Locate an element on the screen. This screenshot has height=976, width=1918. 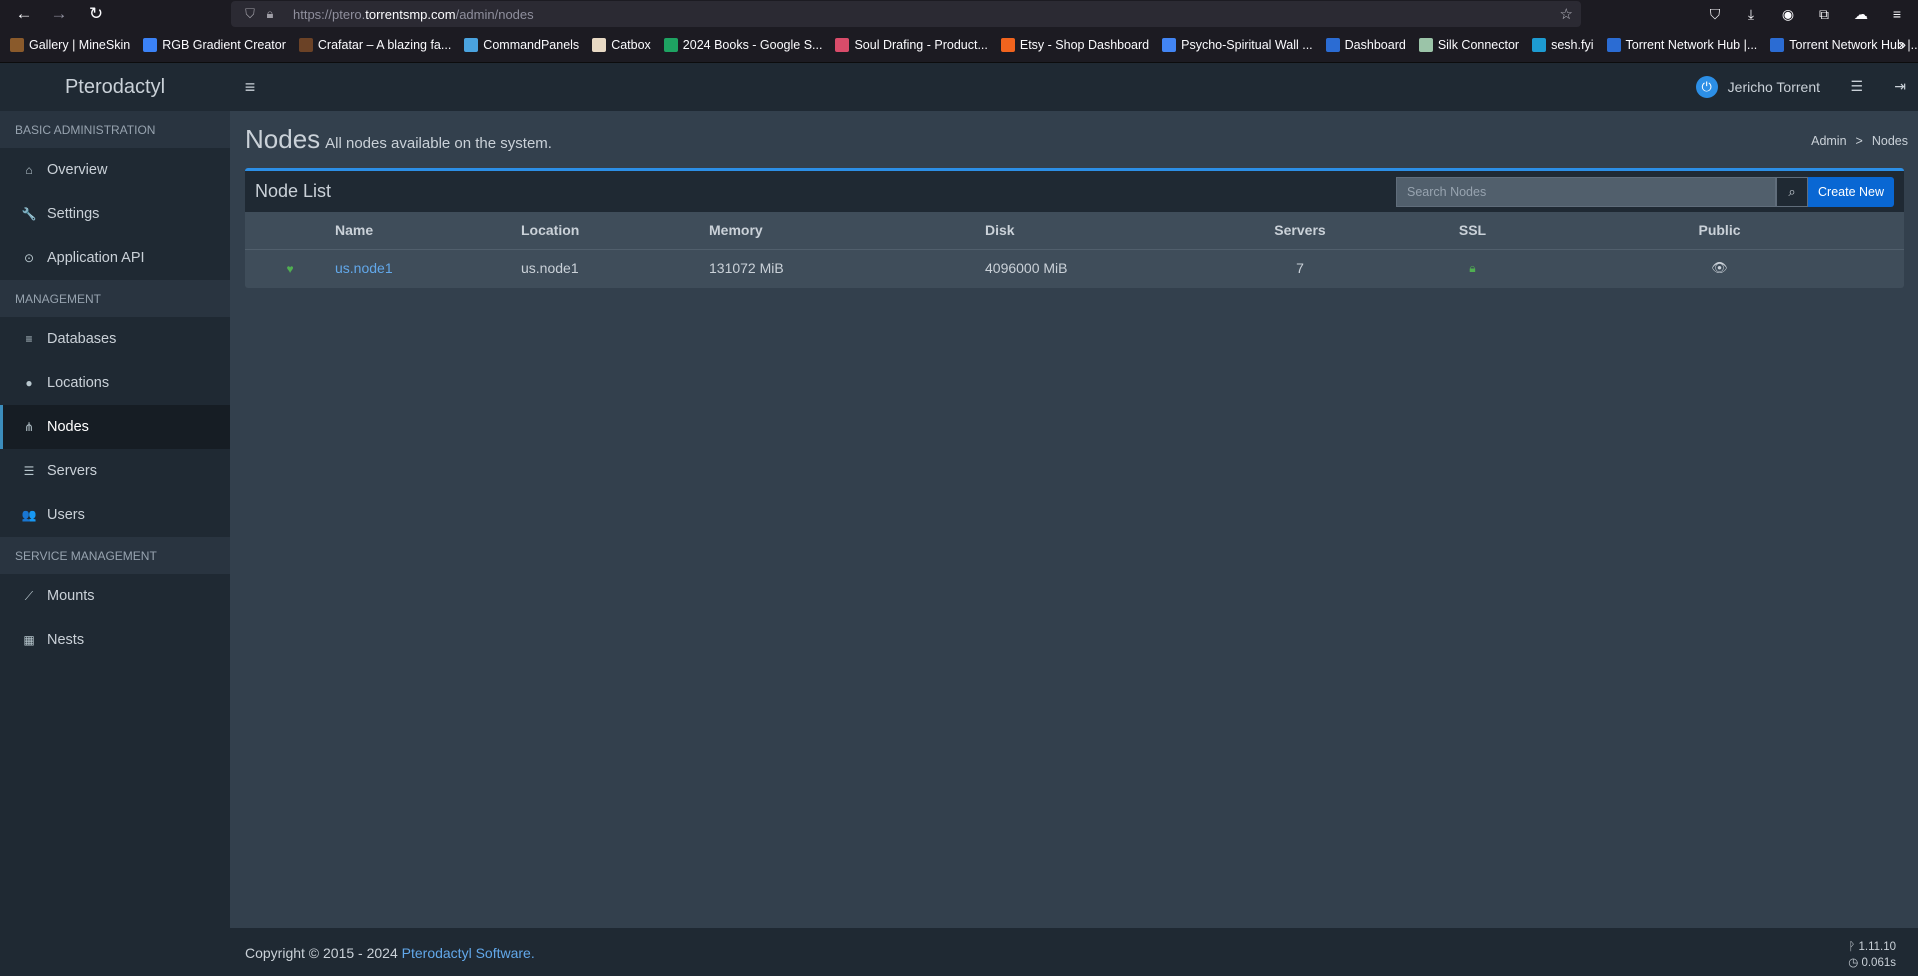
catbox-icon is located at coordinates (599, 45).